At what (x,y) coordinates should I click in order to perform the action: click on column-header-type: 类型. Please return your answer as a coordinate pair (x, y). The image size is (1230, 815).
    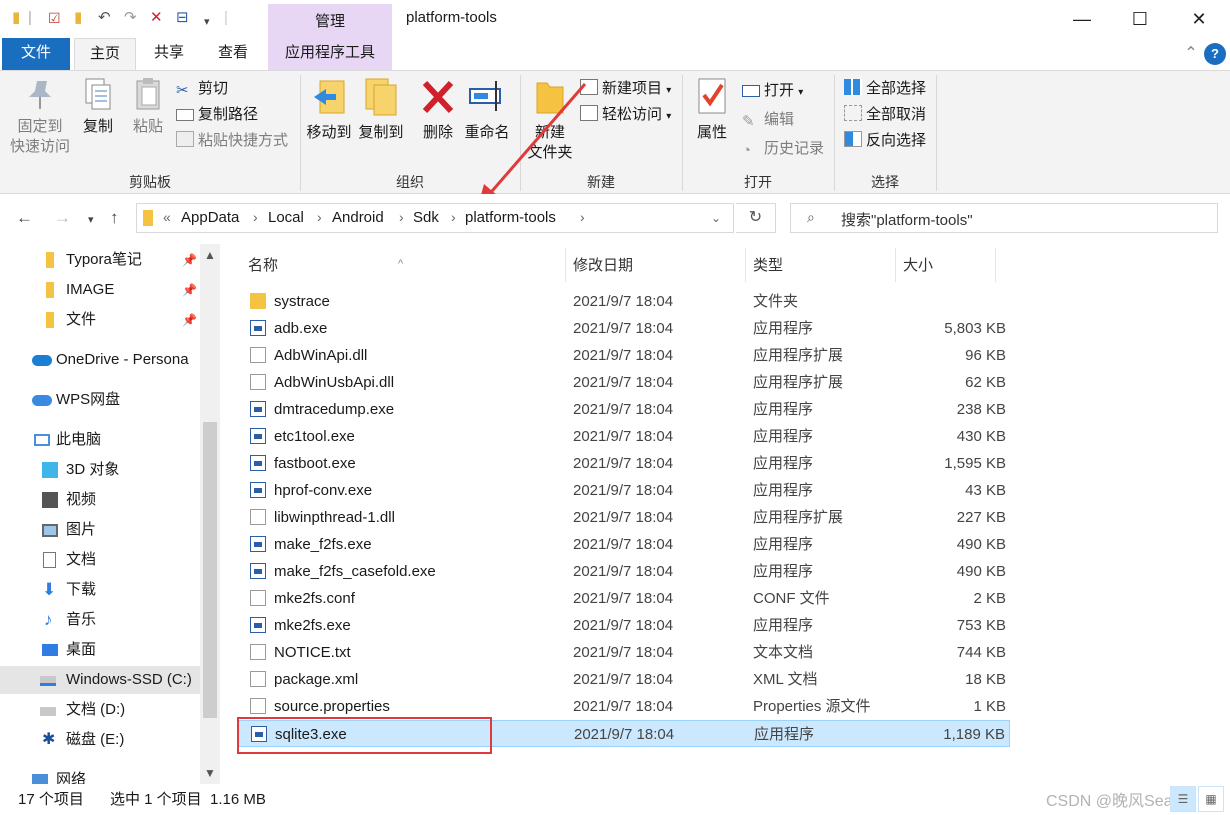
    Looking at the image, I should click on (768, 266).